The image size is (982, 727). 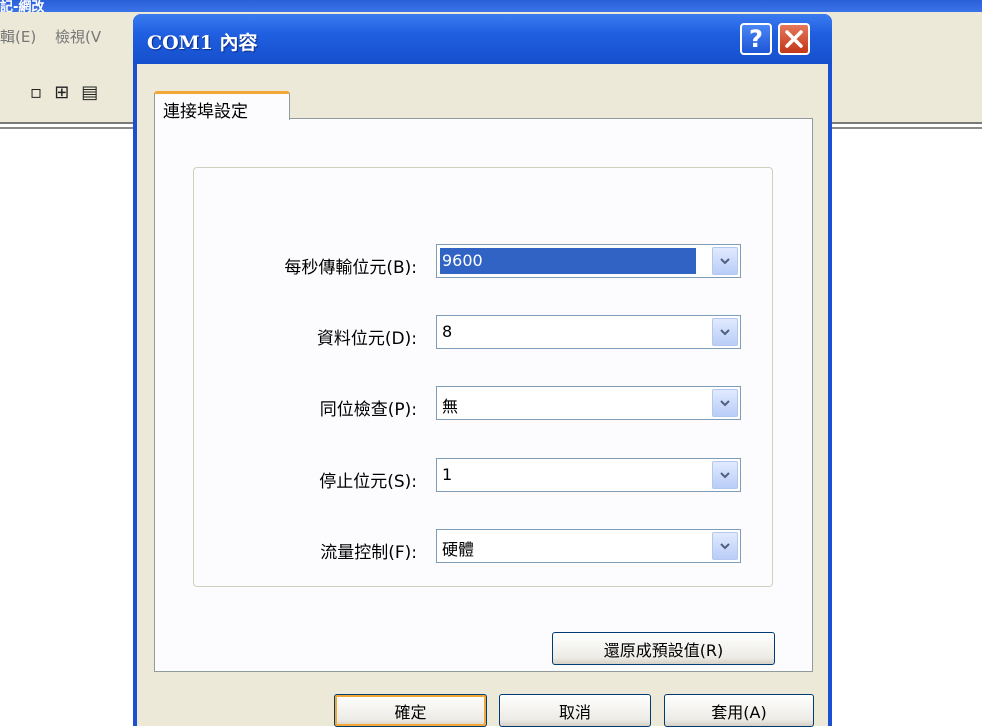 What do you see at coordinates (36, 92) in the screenshot?
I see `new-connection-icon: ▫` at bounding box center [36, 92].